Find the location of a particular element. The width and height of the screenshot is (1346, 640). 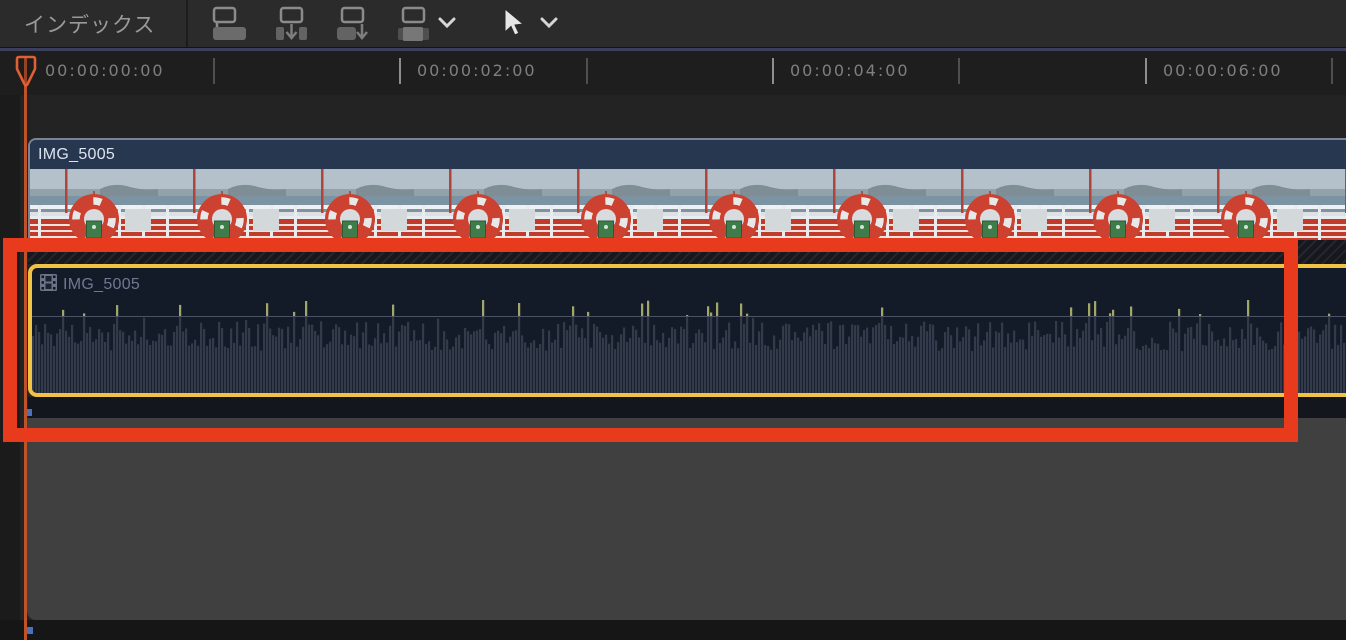

append-clip-icon is located at coordinates (414, 24).